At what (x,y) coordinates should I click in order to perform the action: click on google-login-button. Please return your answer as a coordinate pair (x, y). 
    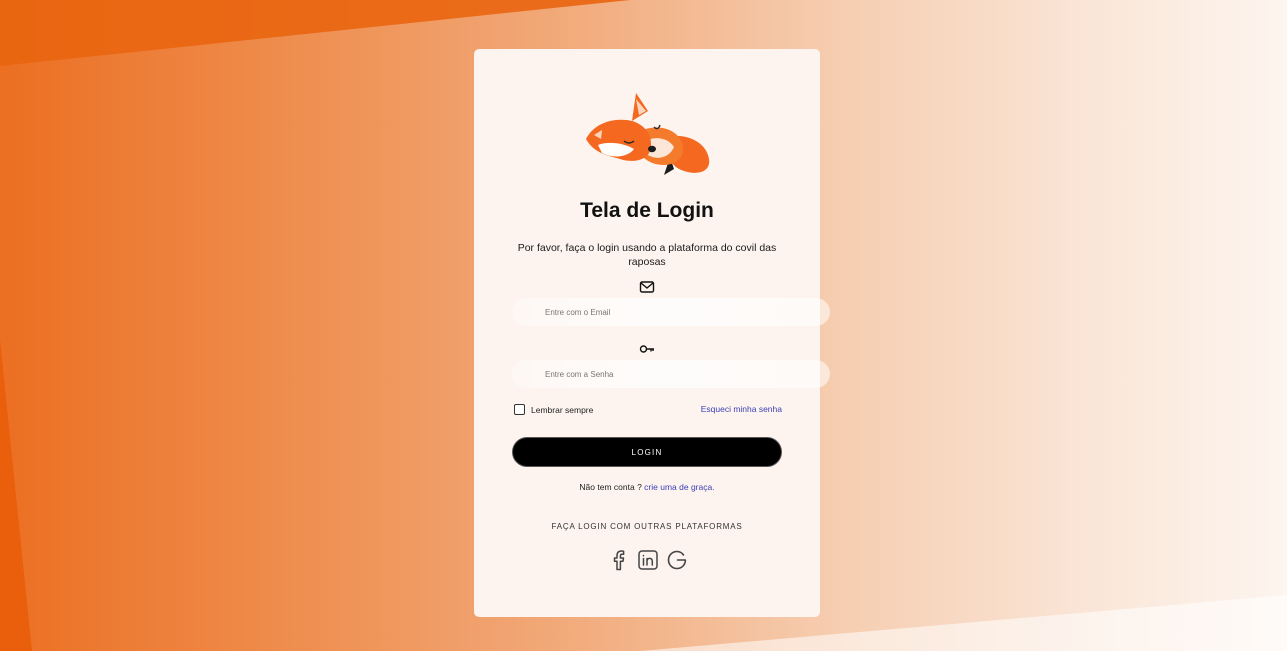
    Looking at the image, I should click on (677, 560).